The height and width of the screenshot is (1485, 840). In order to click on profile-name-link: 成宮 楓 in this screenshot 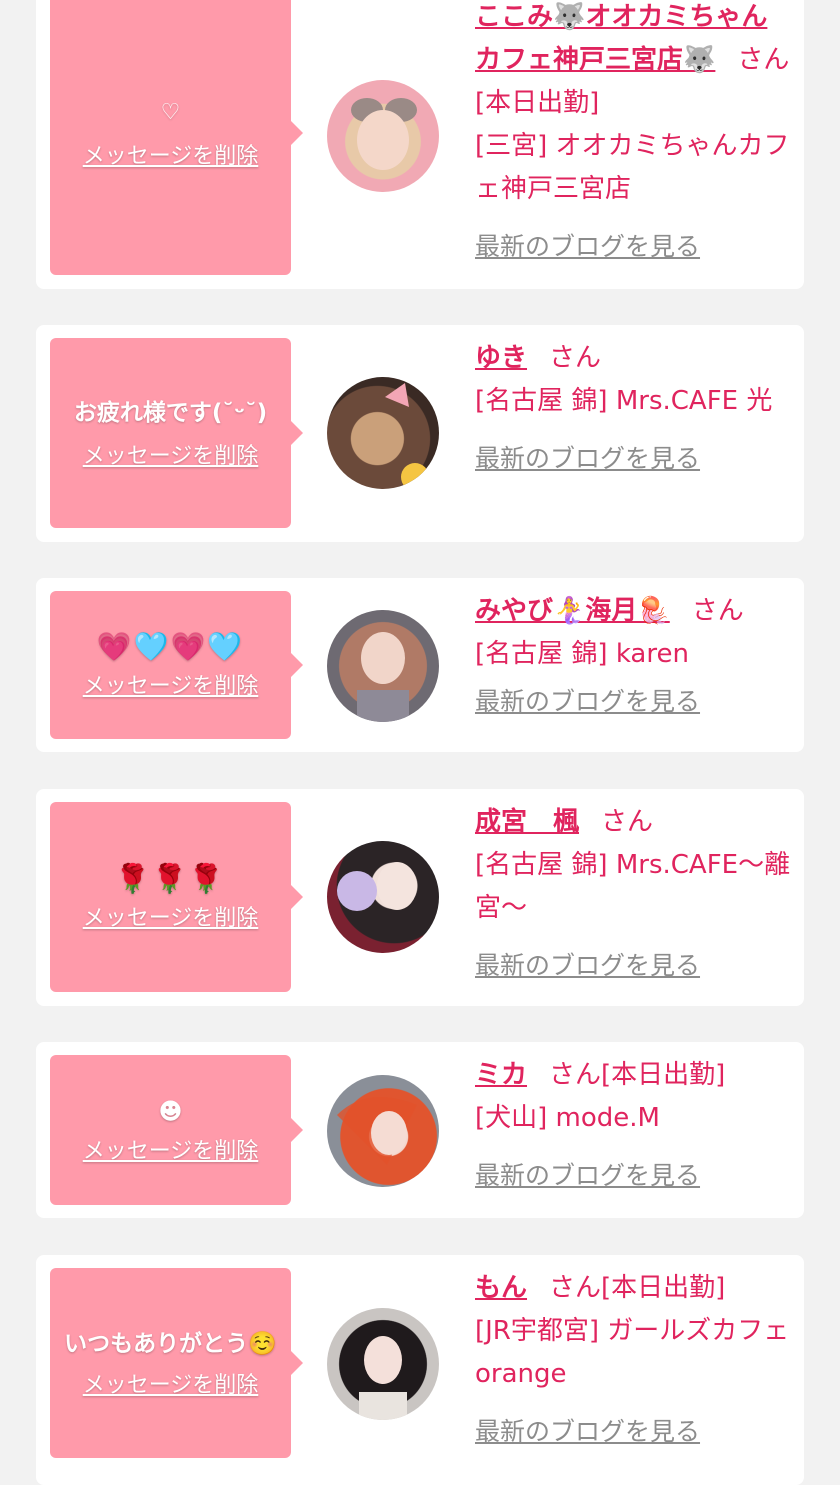, I will do `click(527, 822)`.